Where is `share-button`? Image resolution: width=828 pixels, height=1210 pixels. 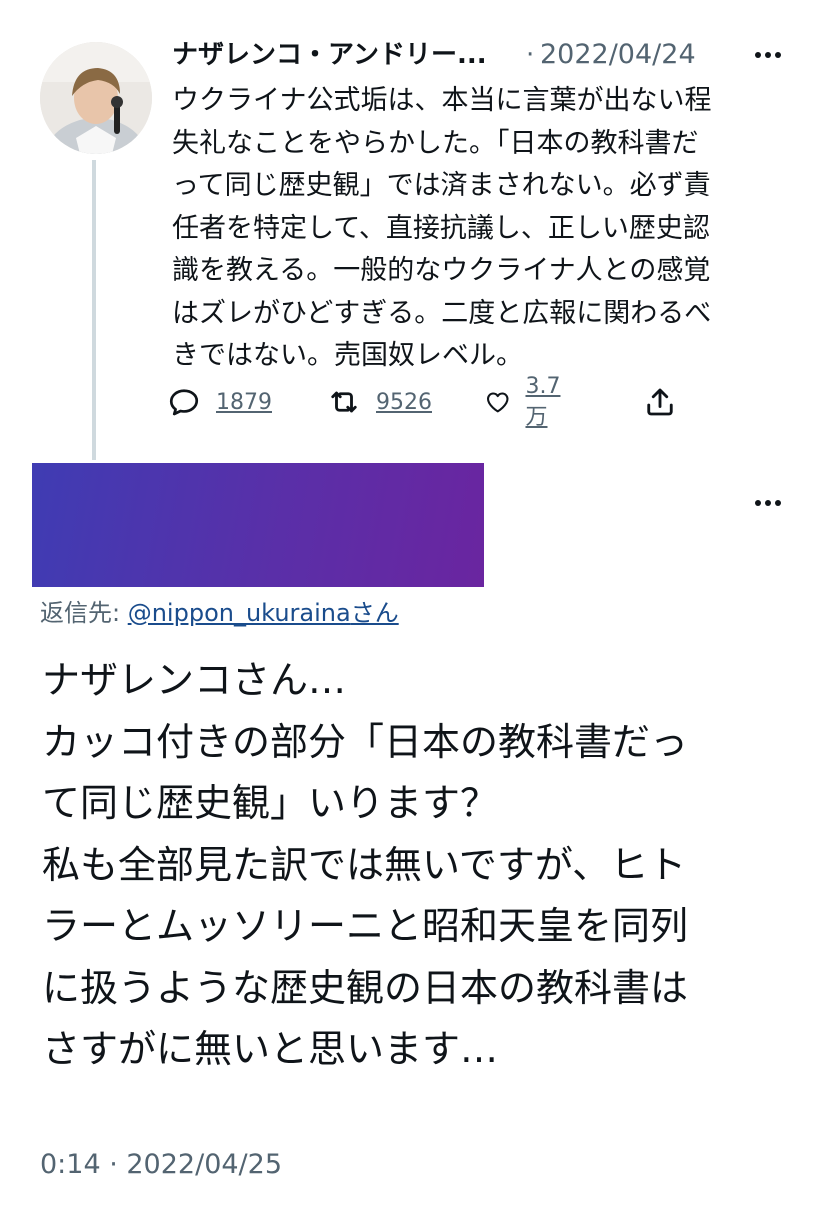
share-button is located at coordinates (660, 402).